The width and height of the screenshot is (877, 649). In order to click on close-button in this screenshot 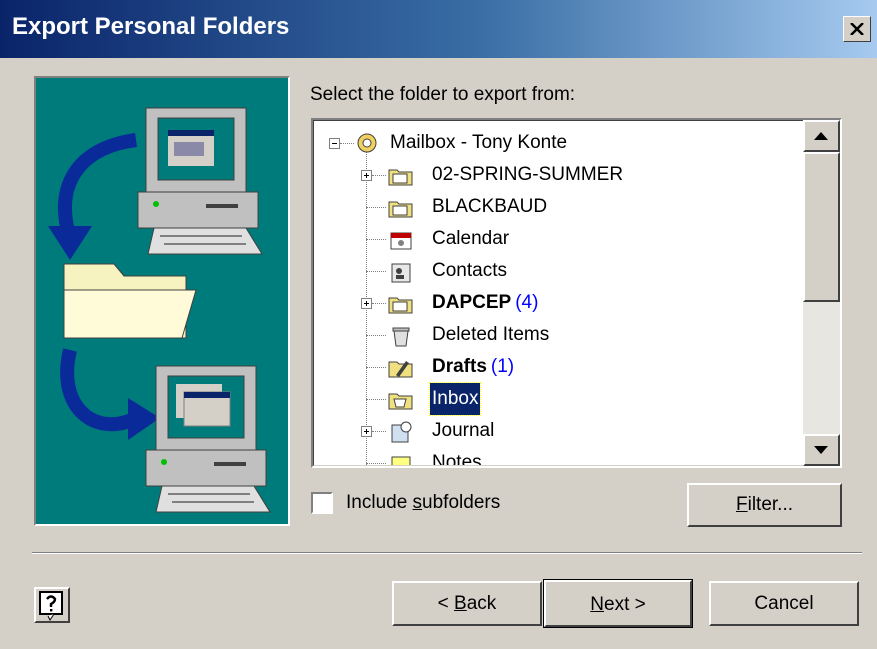, I will do `click(857, 29)`.